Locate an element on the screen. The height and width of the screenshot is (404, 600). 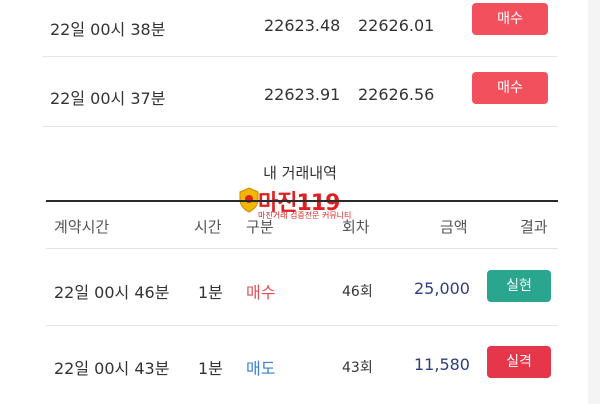
header-round: 회차 is located at coordinates (356, 227).